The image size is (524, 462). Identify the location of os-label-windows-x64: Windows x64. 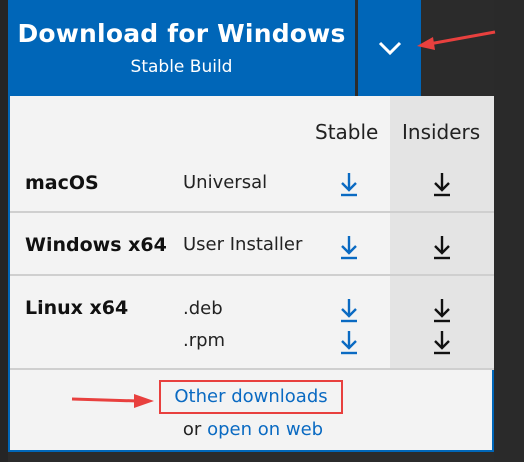
(96, 245).